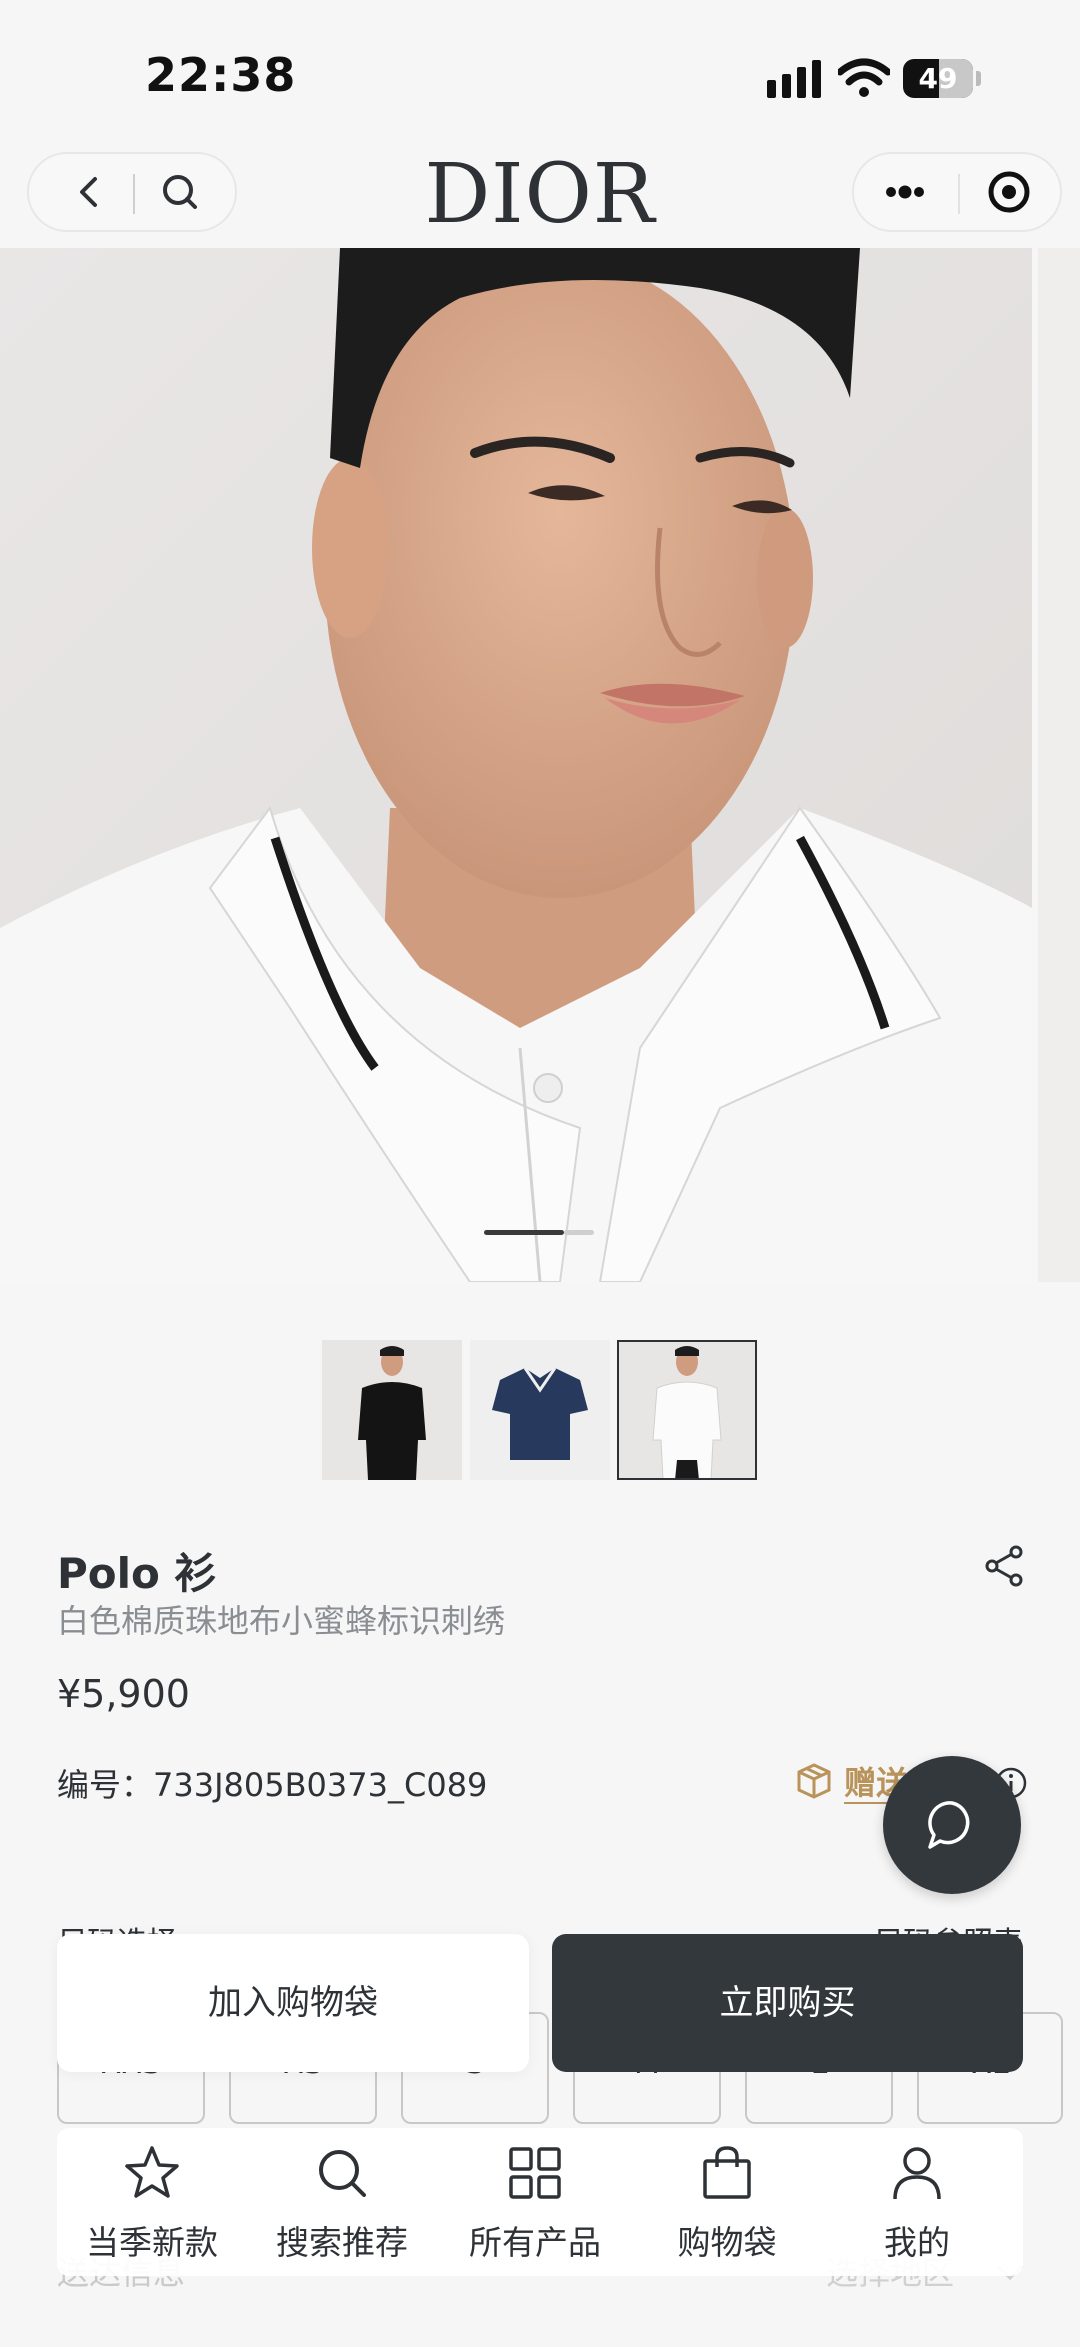 This screenshot has height=2347, width=1080. Describe the element at coordinates (727, 2242) in the screenshot. I see `tab-label: 购物袋` at that location.